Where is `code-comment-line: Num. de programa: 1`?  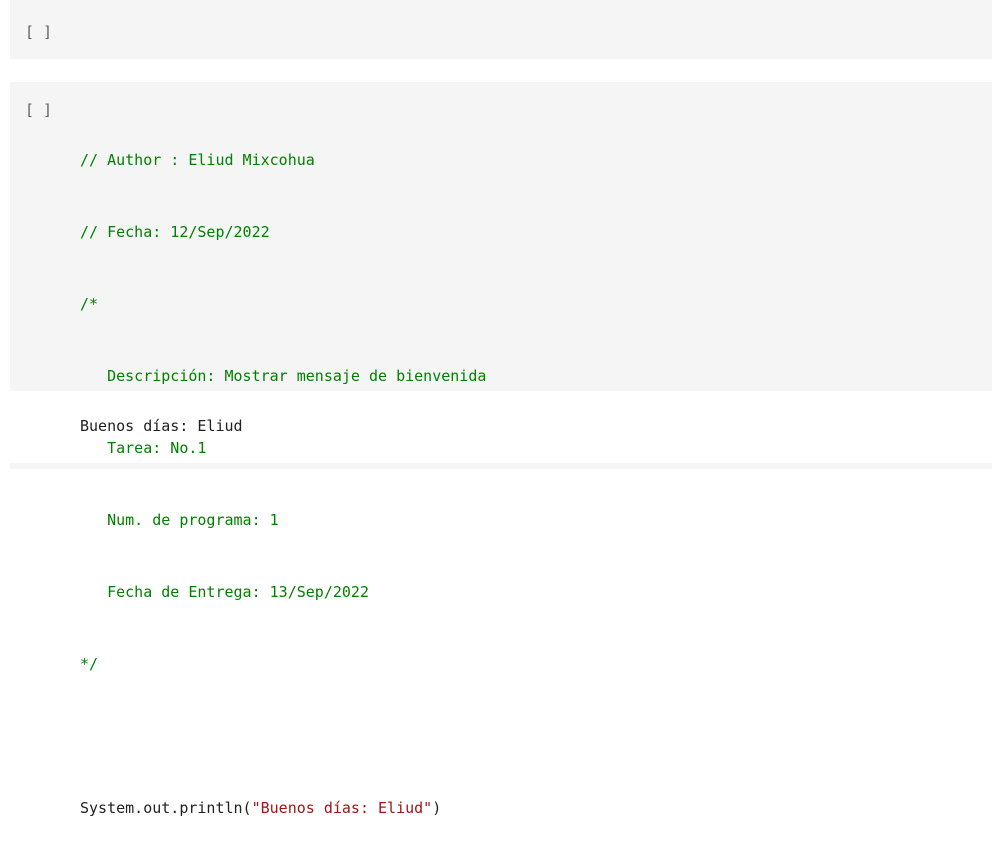 code-comment-line: Num. de programa: 1 is located at coordinates (179, 520).